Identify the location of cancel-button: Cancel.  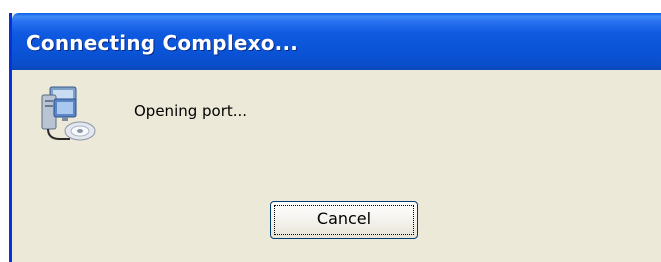
(344, 220).